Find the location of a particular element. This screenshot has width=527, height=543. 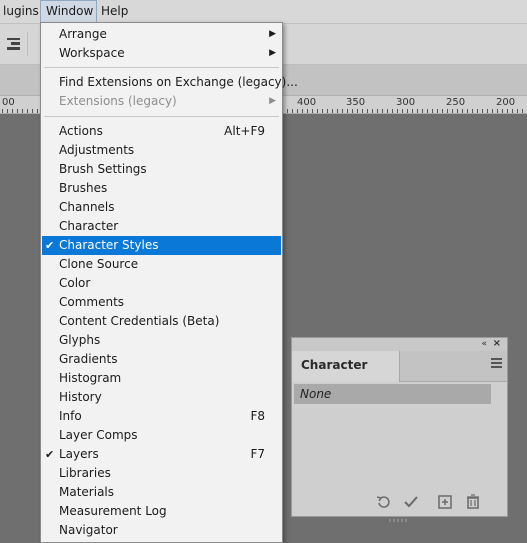

menu-item-shortcut: F8 is located at coordinates (257, 416).